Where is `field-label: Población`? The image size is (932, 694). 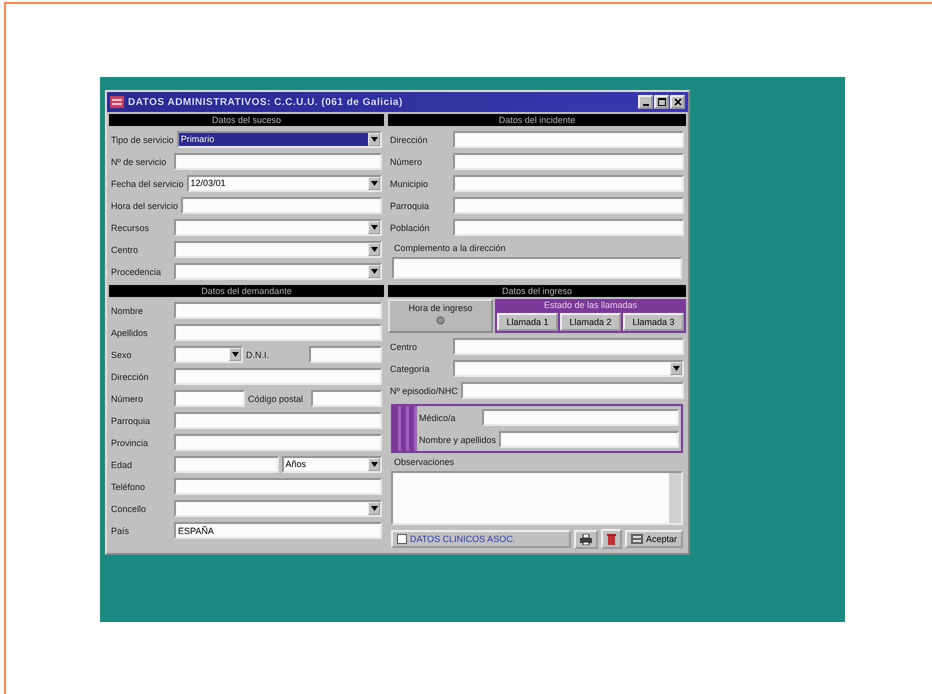
field-label: Población is located at coordinates (410, 227).